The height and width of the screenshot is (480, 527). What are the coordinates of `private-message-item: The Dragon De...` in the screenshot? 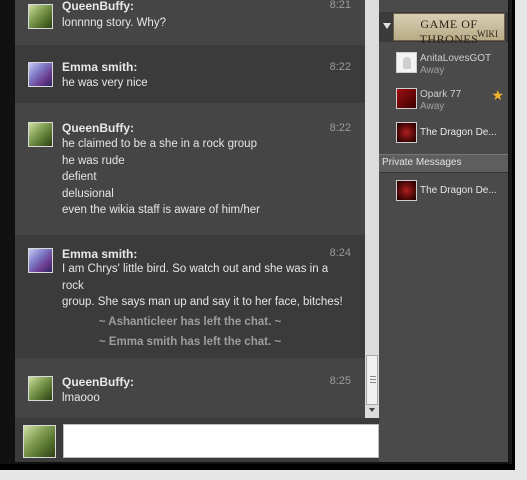 It's located at (452, 195).